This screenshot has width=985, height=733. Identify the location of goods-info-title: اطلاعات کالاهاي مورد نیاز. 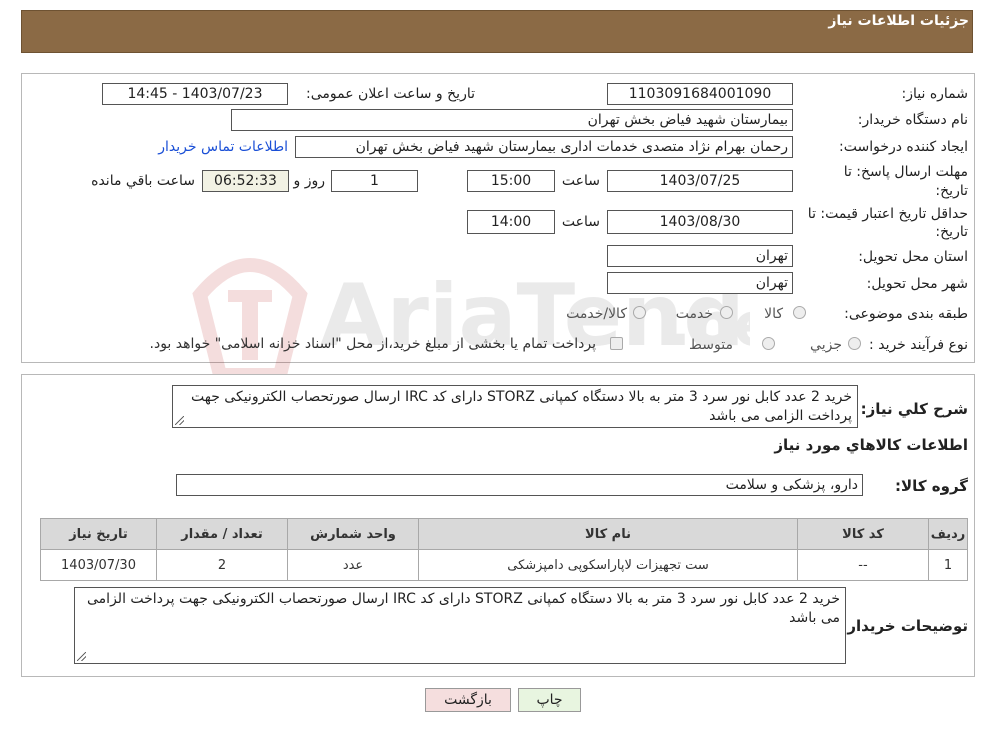
(871, 445).